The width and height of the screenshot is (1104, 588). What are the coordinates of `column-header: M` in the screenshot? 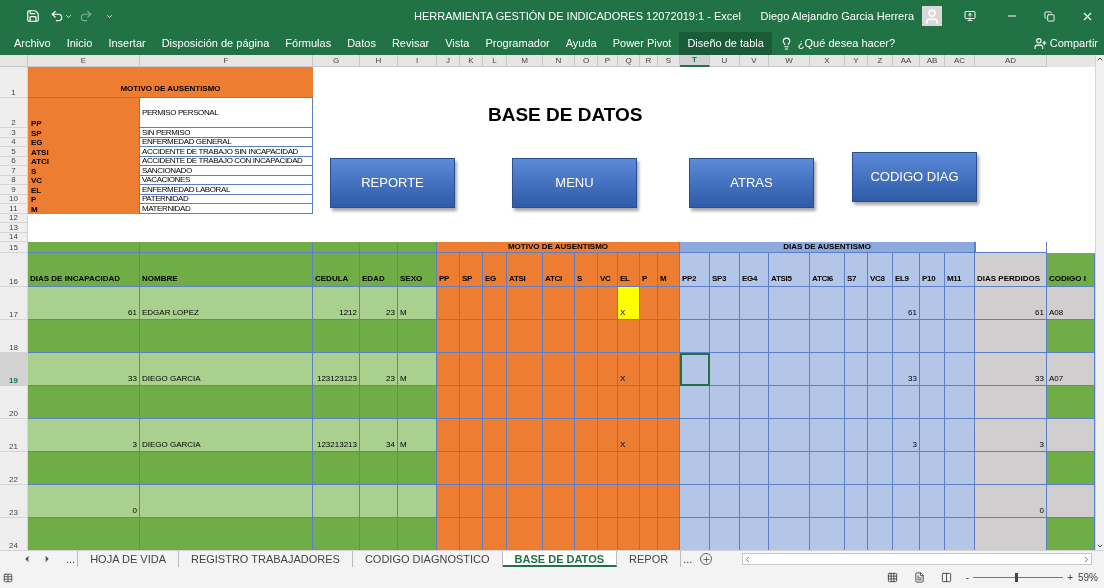 It's located at (525, 61).